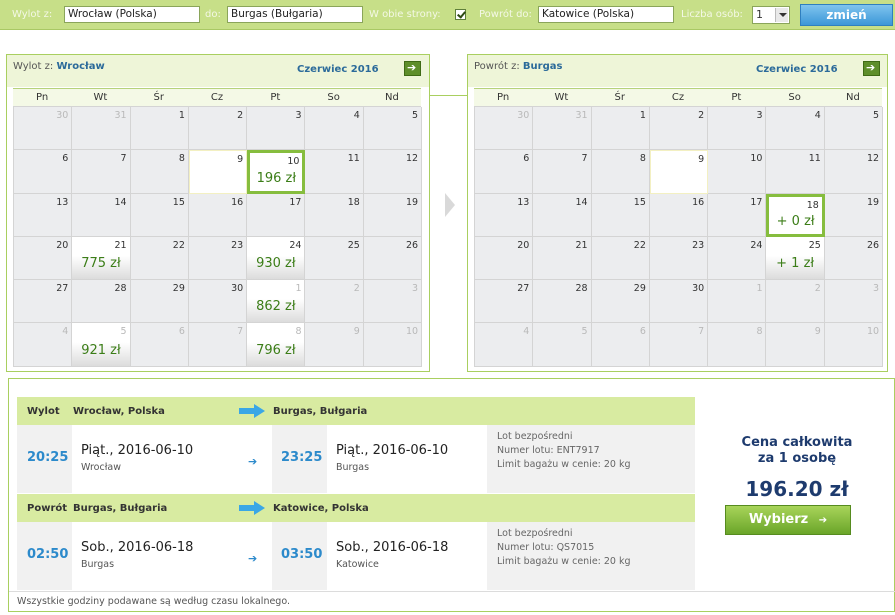 The height and width of the screenshot is (615, 895). What do you see at coordinates (450, 205) in the screenshot?
I see `calendar-arrow-right-icon` at bounding box center [450, 205].